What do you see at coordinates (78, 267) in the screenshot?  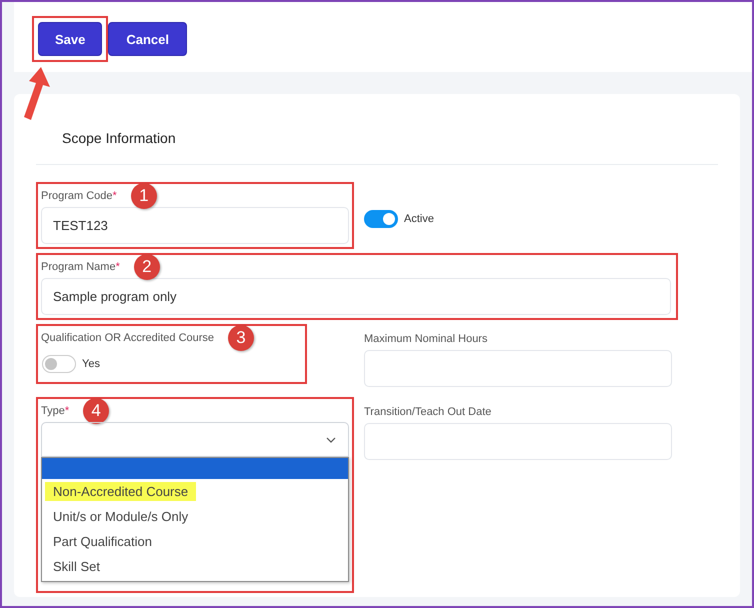 I see `field-label: Program Name` at bounding box center [78, 267].